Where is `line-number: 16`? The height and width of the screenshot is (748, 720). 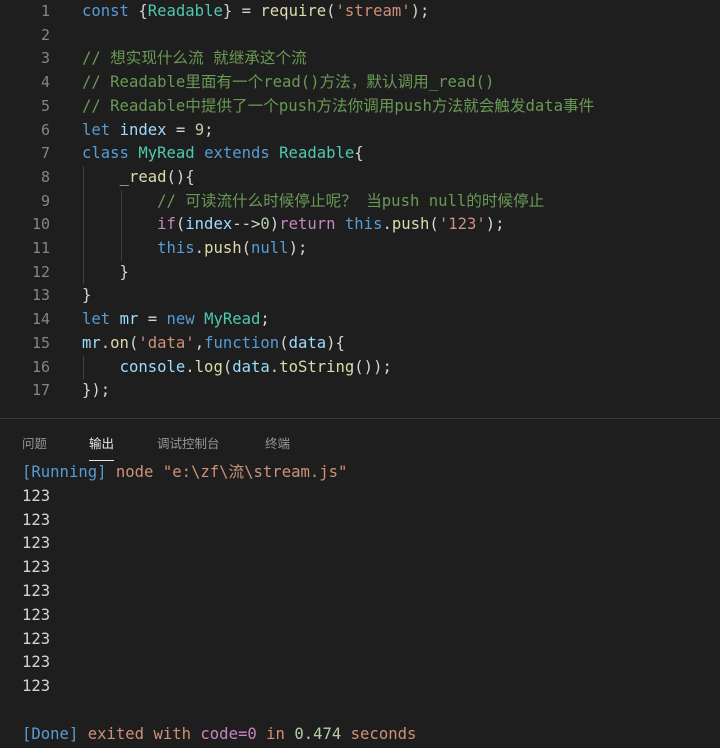
line-number: 16 is located at coordinates (40, 366).